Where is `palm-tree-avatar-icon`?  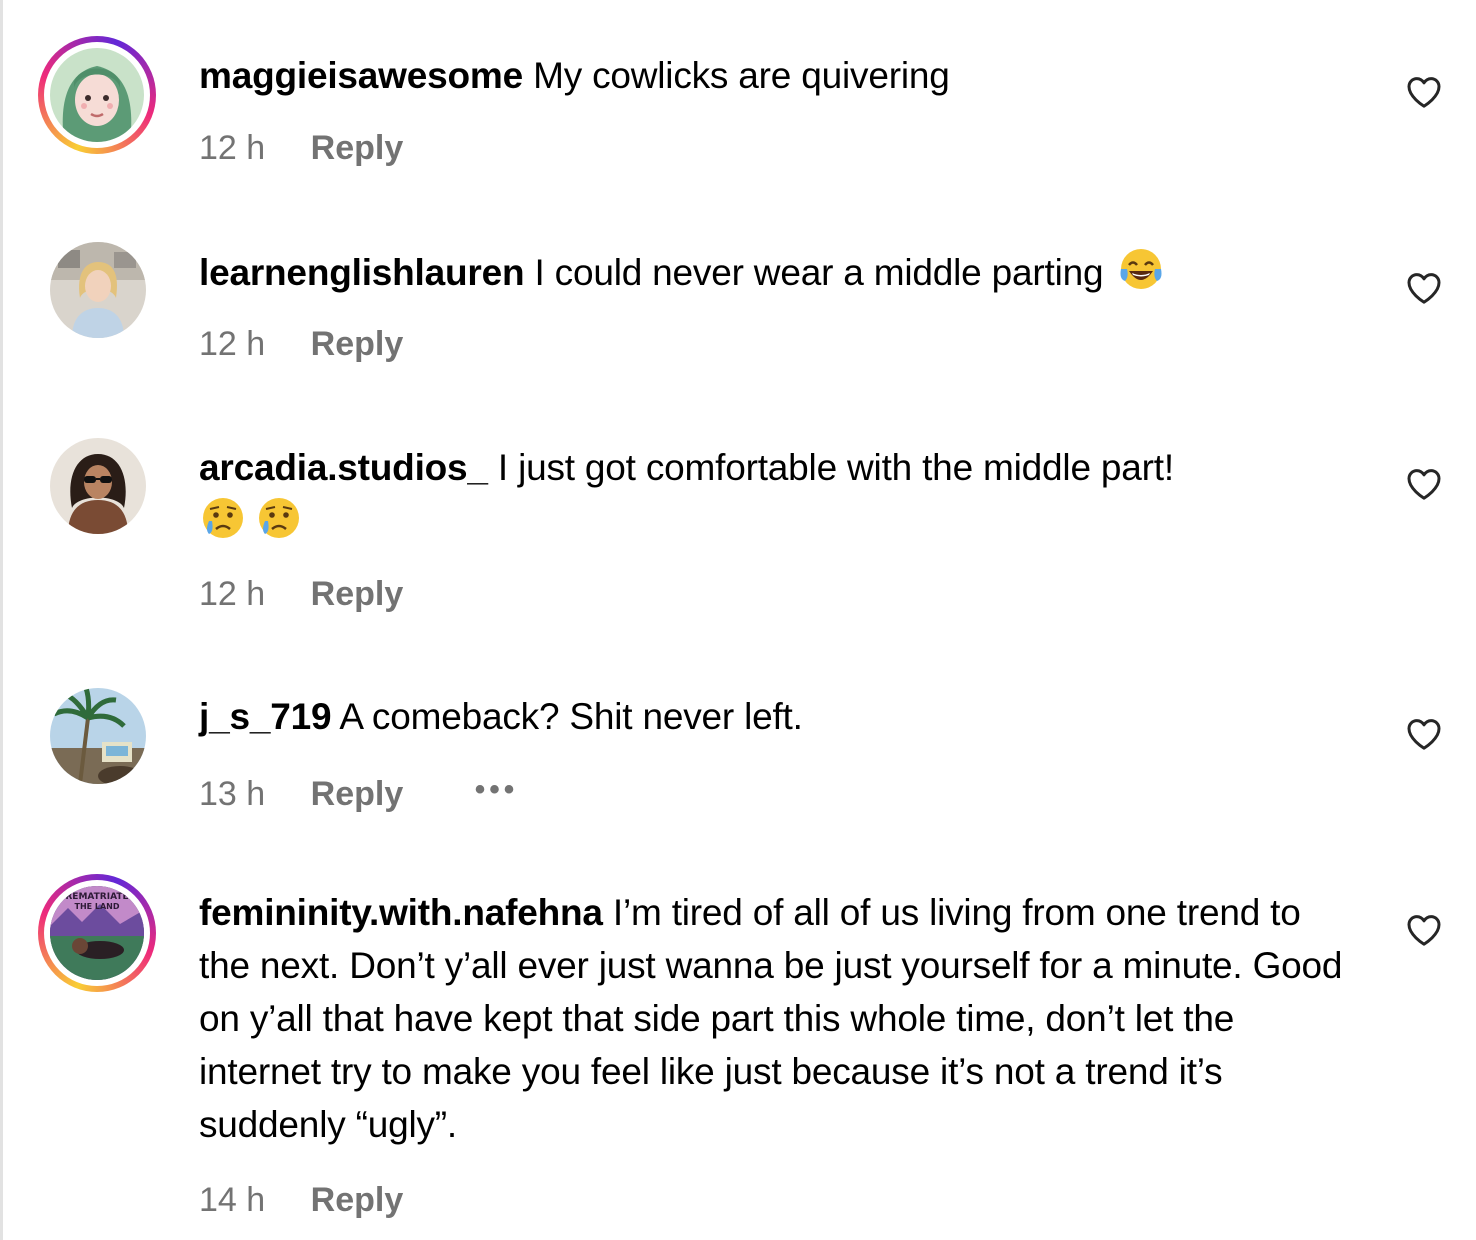
palm-tree-avatar-icon is located at coordinates (98, 736).